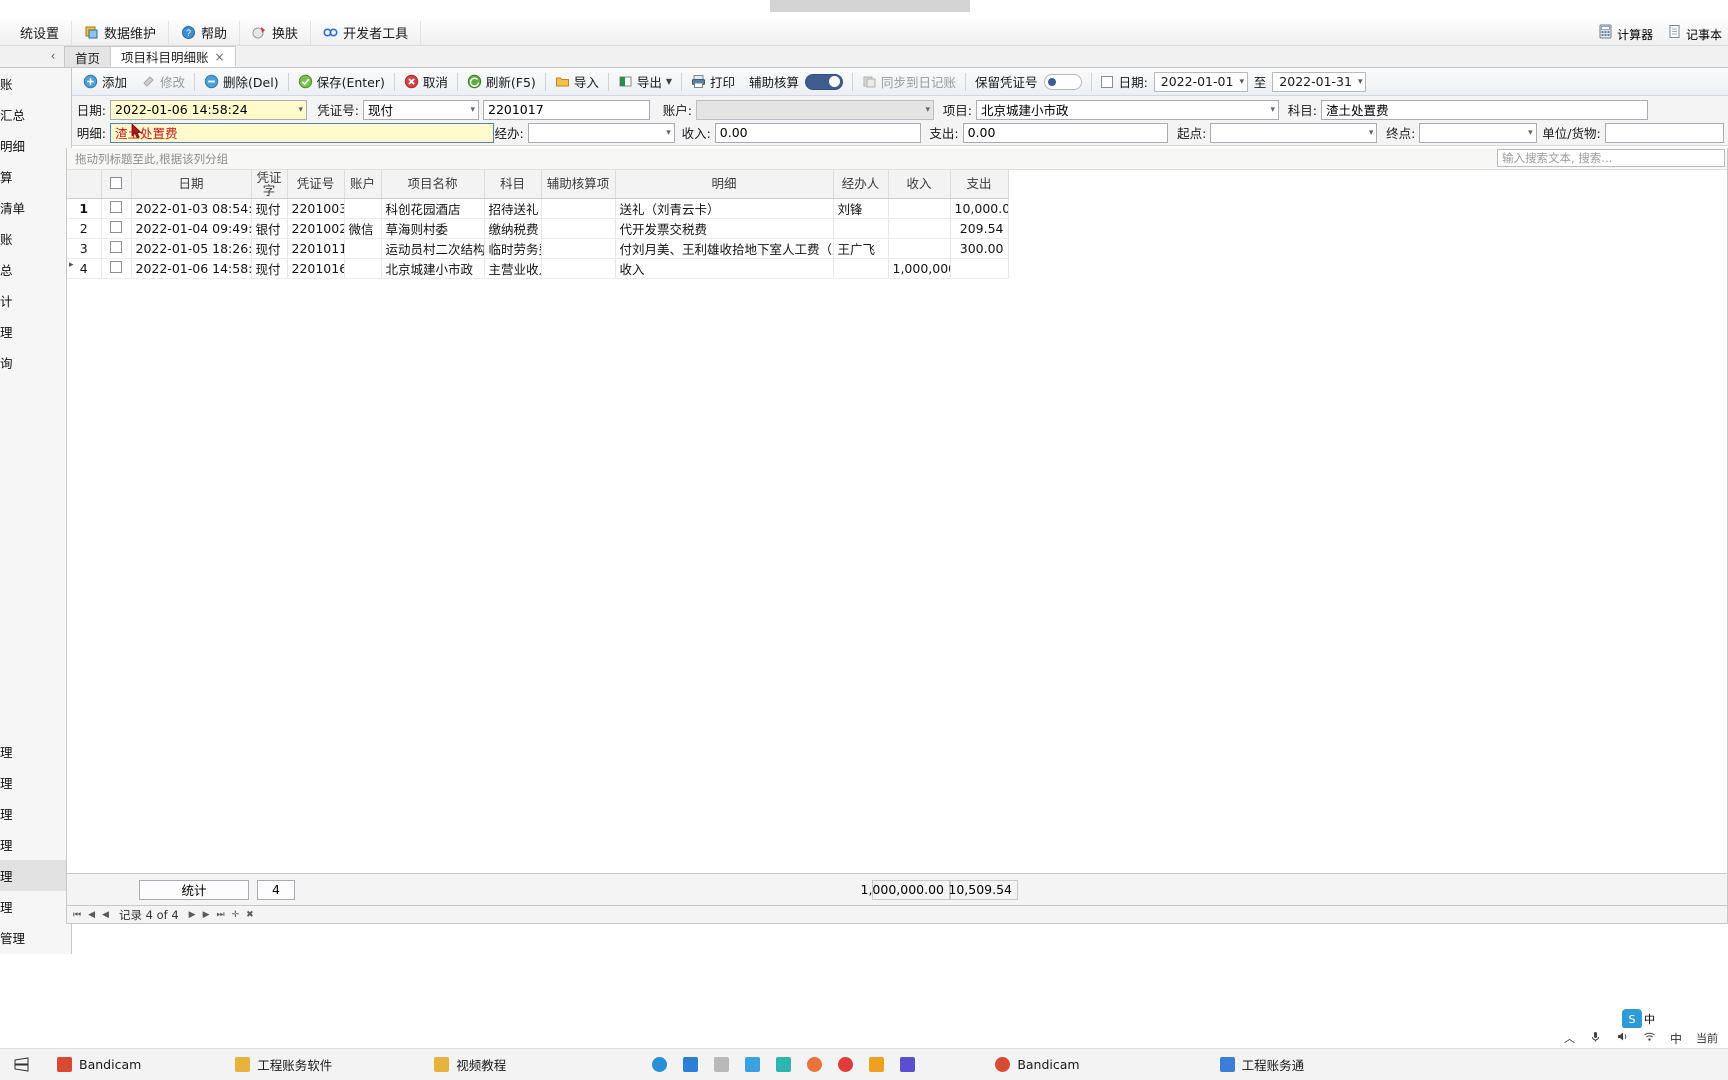  What do you see at coordinates (302, 132) in the screenshot?
I see `detail-field: 渣土处置费` at bounding box center [302, 132].